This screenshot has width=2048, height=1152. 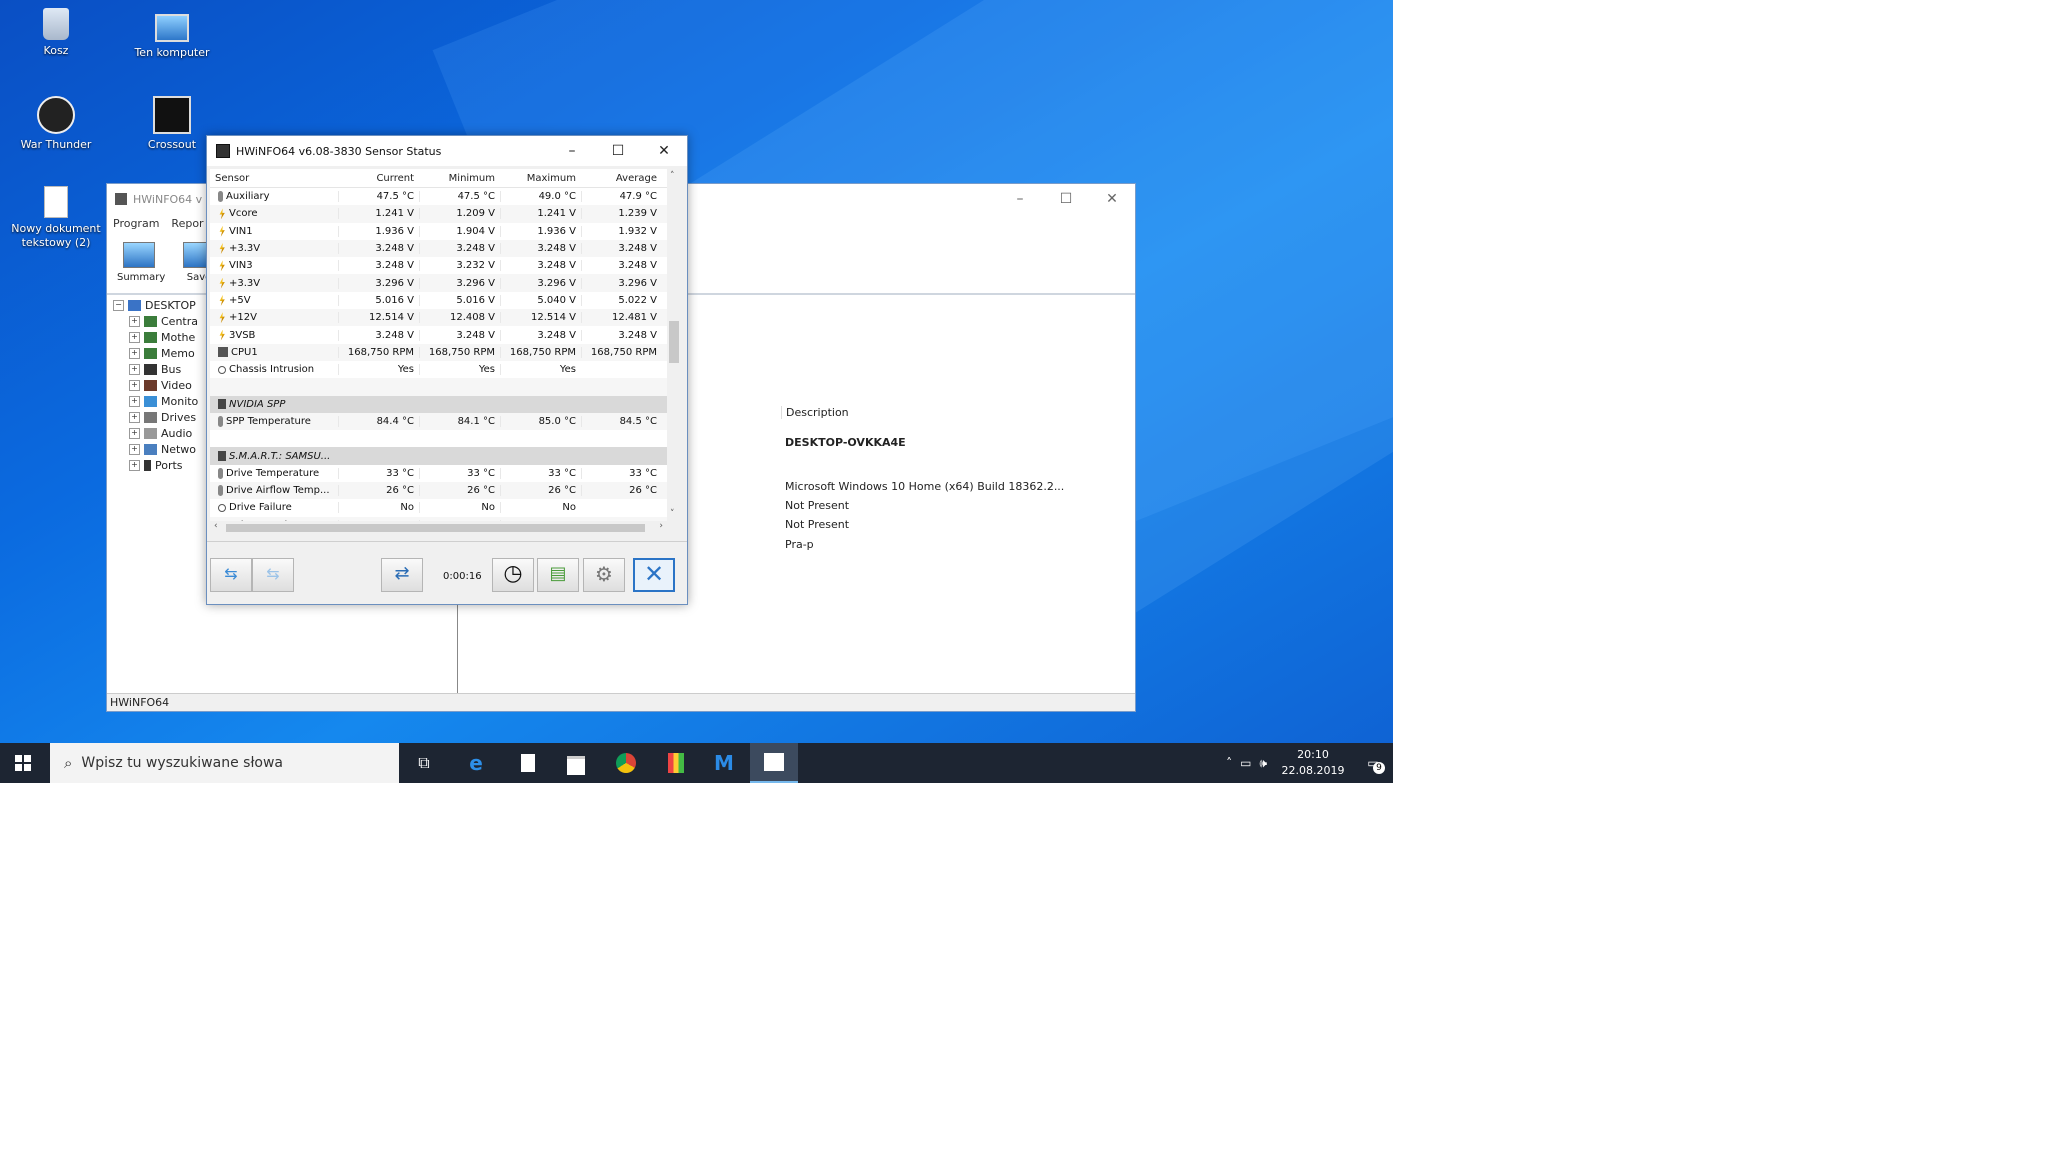 What do you see at coordinates (1245, 763) in the screenshot?
I see `network-icon: ▭` at bounding box center [1245, 763].